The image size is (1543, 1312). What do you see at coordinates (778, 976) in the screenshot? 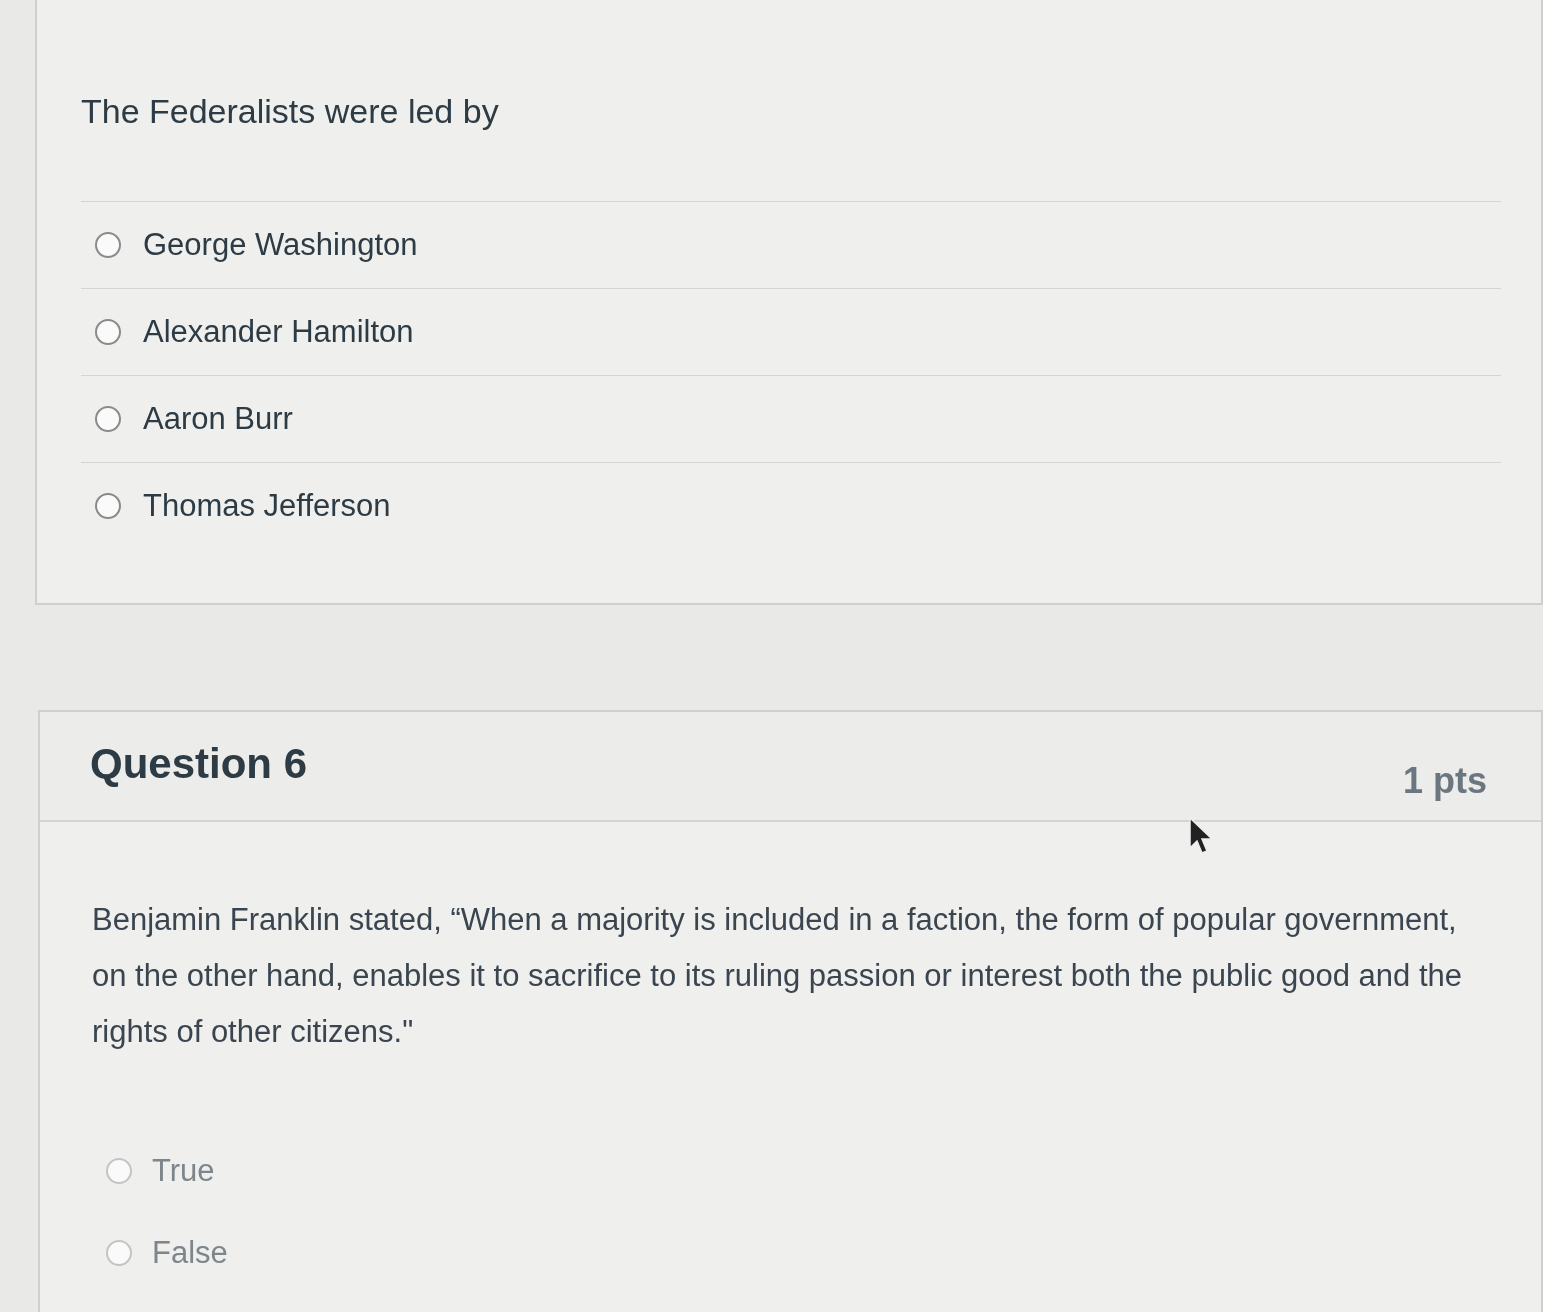
I see `question-text: Benjamin Franklin stated, “When a majority is included in a faction, the form of popular government, on the other hand, enables it to sacrifice to its ruling passion or interest both the public good and the rights of other citizens."` at bounding box center [778, 976].